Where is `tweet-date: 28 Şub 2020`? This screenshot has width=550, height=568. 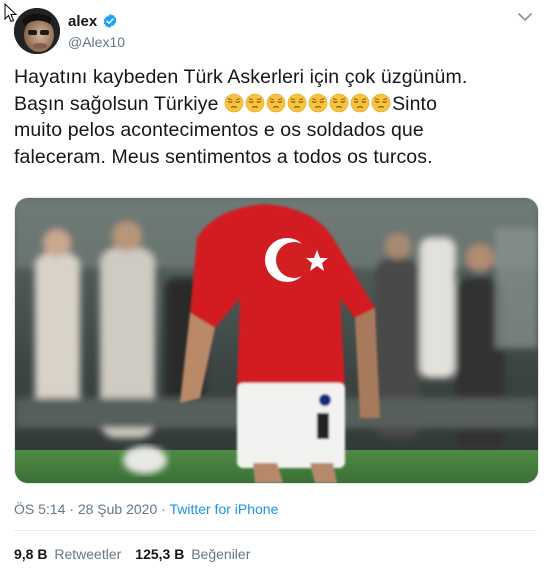
tweet-date: 28 Şub 2020 is located at coordinates (117, 509).